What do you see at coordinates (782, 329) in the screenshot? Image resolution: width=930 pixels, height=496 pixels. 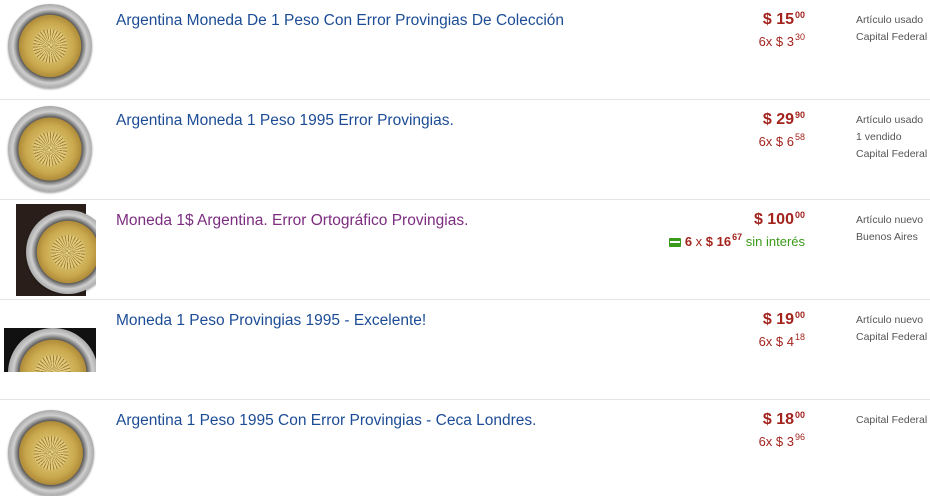 I see `price-block: $ 1900 6x $ 418` at bounding box center [782, 329].